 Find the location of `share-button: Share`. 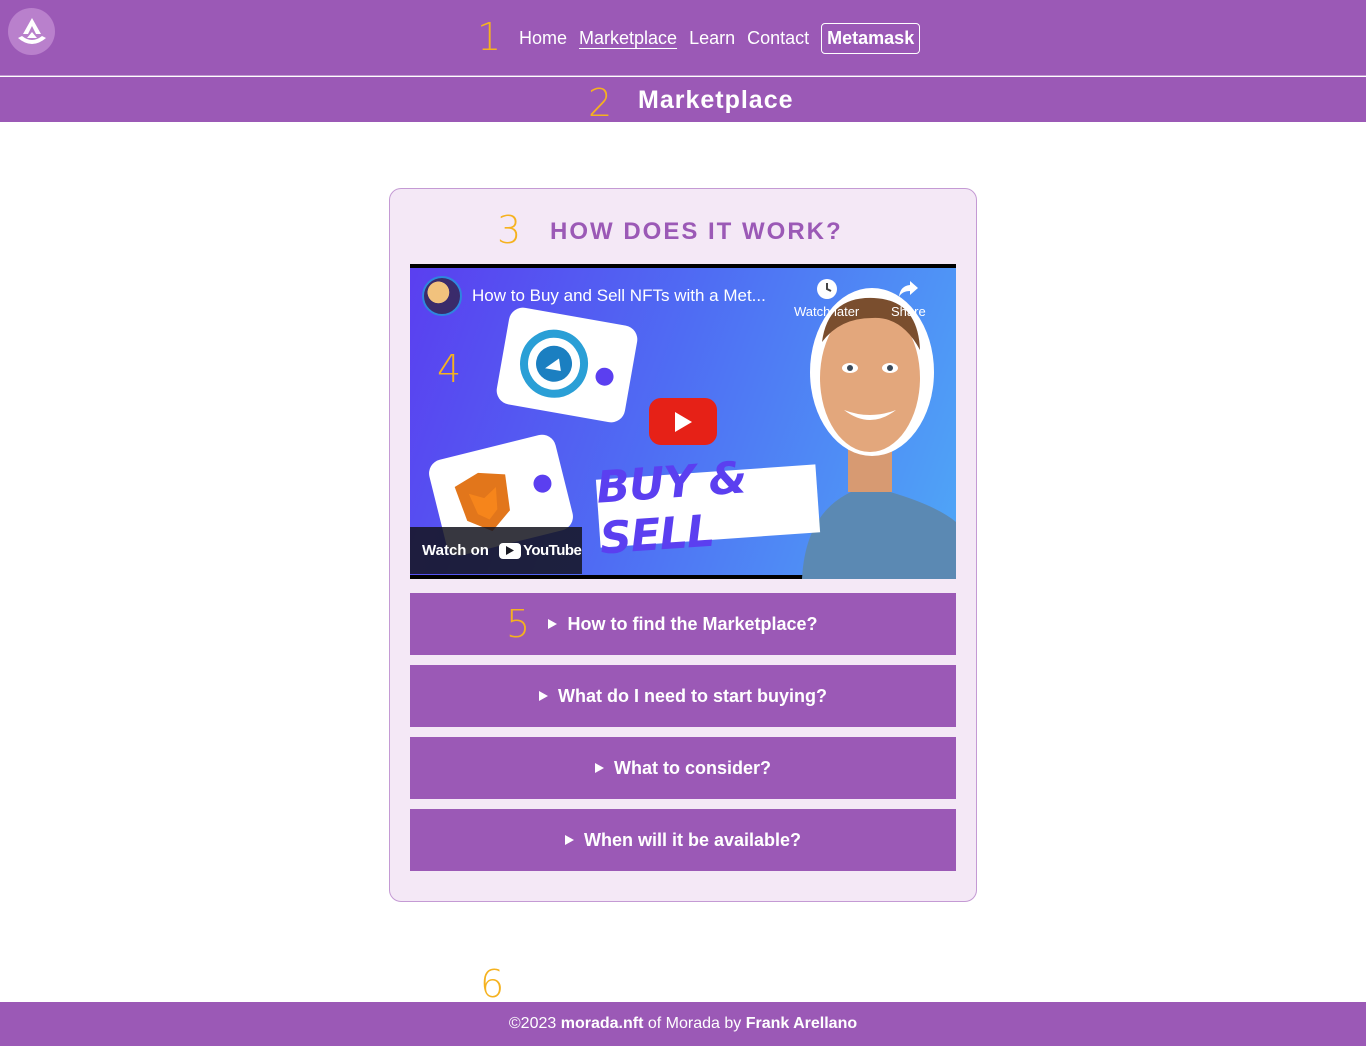

share-button: Share is located at coordinates (908, 298).